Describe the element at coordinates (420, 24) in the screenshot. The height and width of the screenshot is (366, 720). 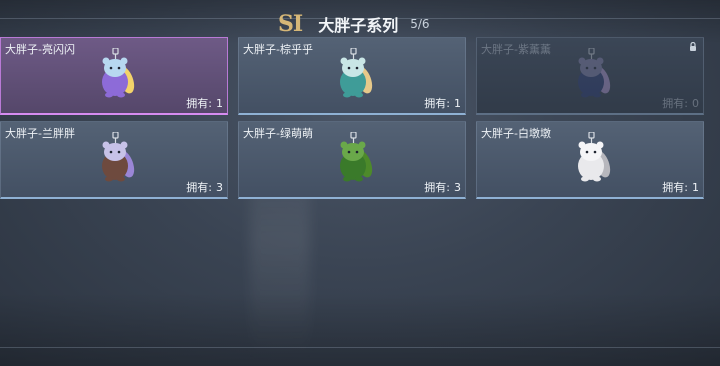
I see `series-count: 5/6` at that location.